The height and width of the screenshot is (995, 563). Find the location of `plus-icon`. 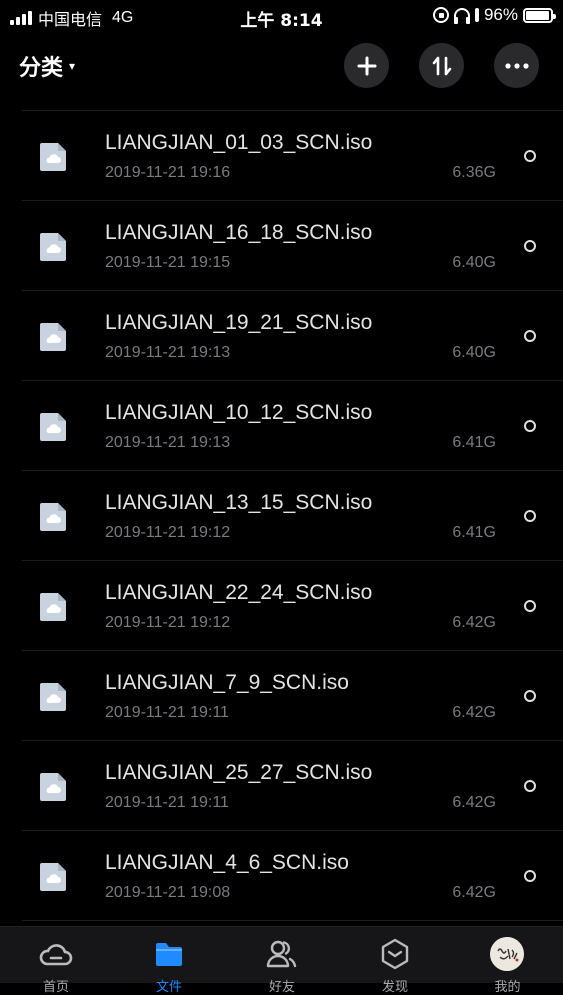

plus-icon is located at coordinates (366, 65).